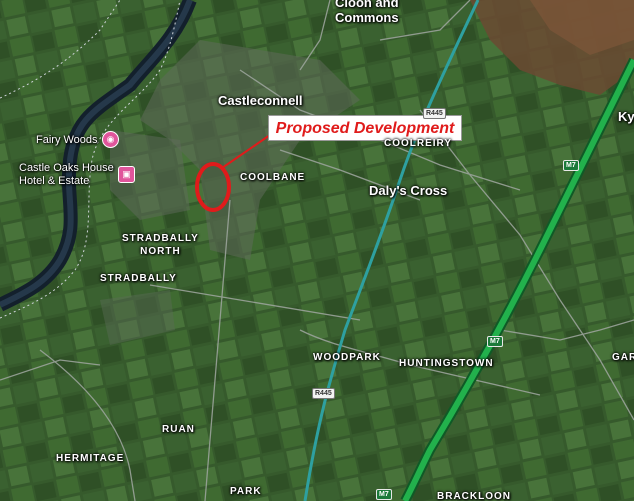 The image size is (634, 501). What do you see at coordinates (623, 357) in the screenshot?
I see `place-label-gar: GAR` at bounding box center [623, 357].